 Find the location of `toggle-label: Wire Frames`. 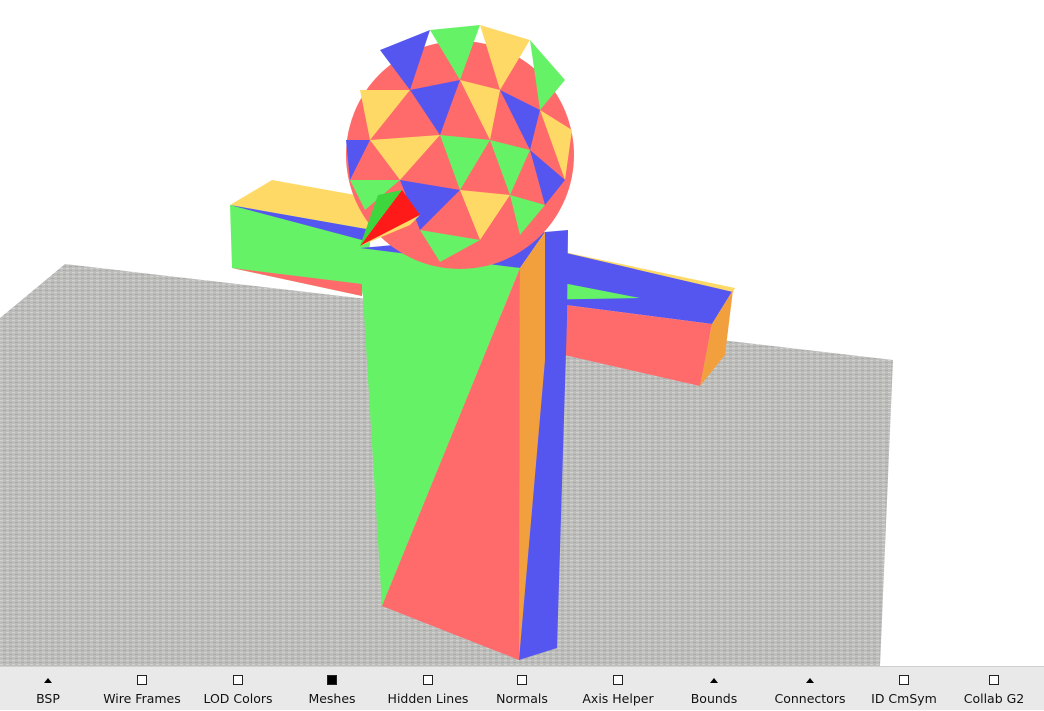

toggle-label: Wire Frames is located at coordinates (142, 698).